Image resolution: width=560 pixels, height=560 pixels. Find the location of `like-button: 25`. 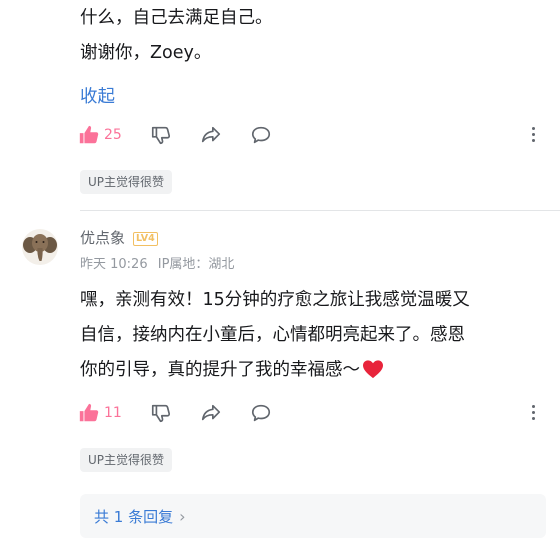

like-button: 25 is located at coordinates (100, 135).